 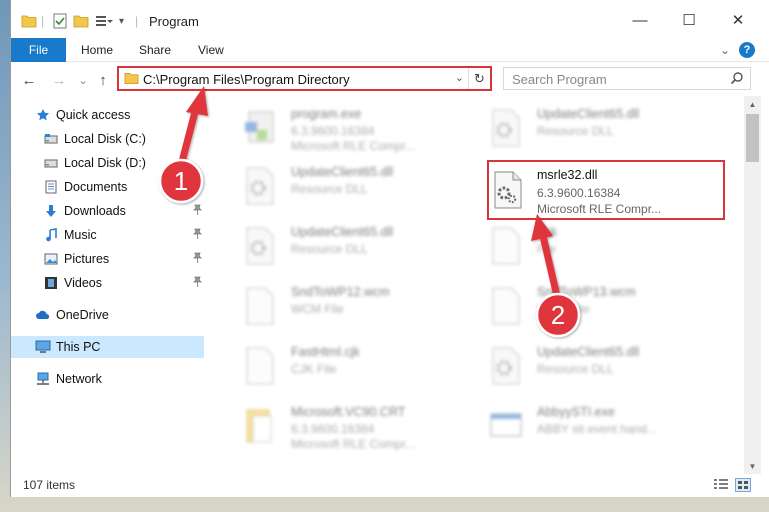 I want to click on search-box, so click(x=627, y=78).